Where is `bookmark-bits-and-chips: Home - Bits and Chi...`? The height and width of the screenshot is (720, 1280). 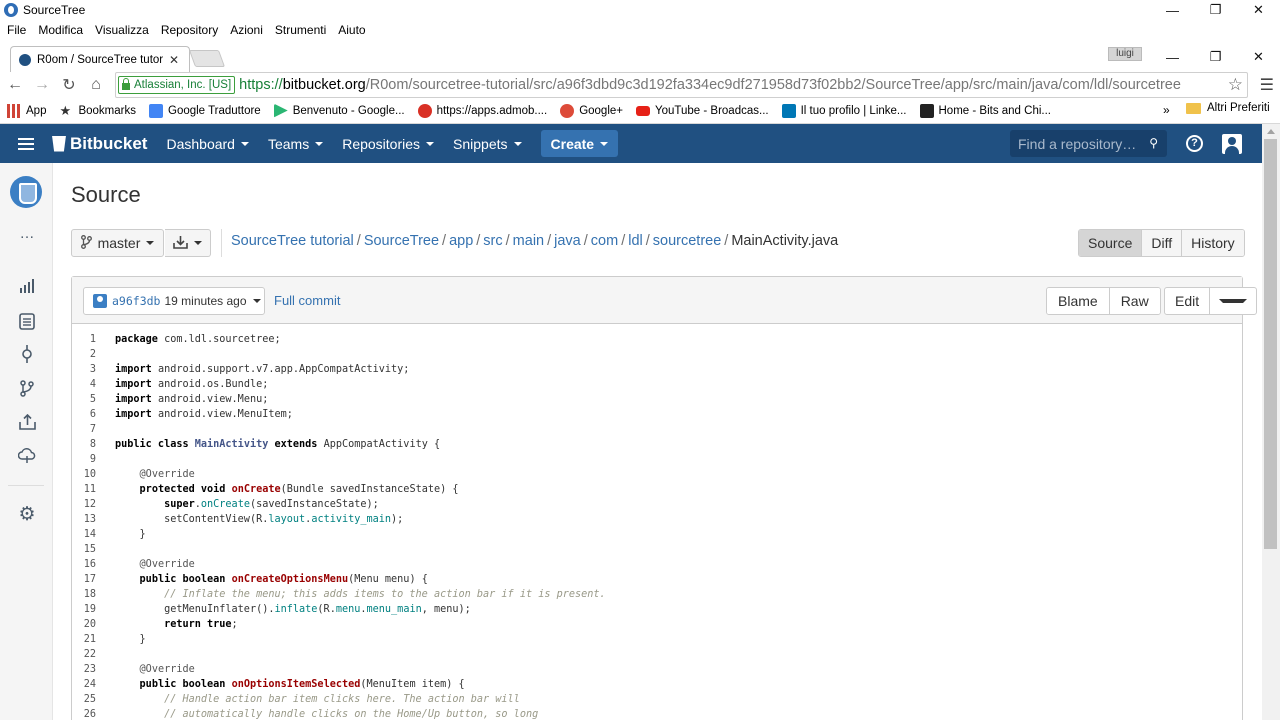 bookmark-bits-and-chips: Home - Bits and Chi... is located at coordinates (985, 110).